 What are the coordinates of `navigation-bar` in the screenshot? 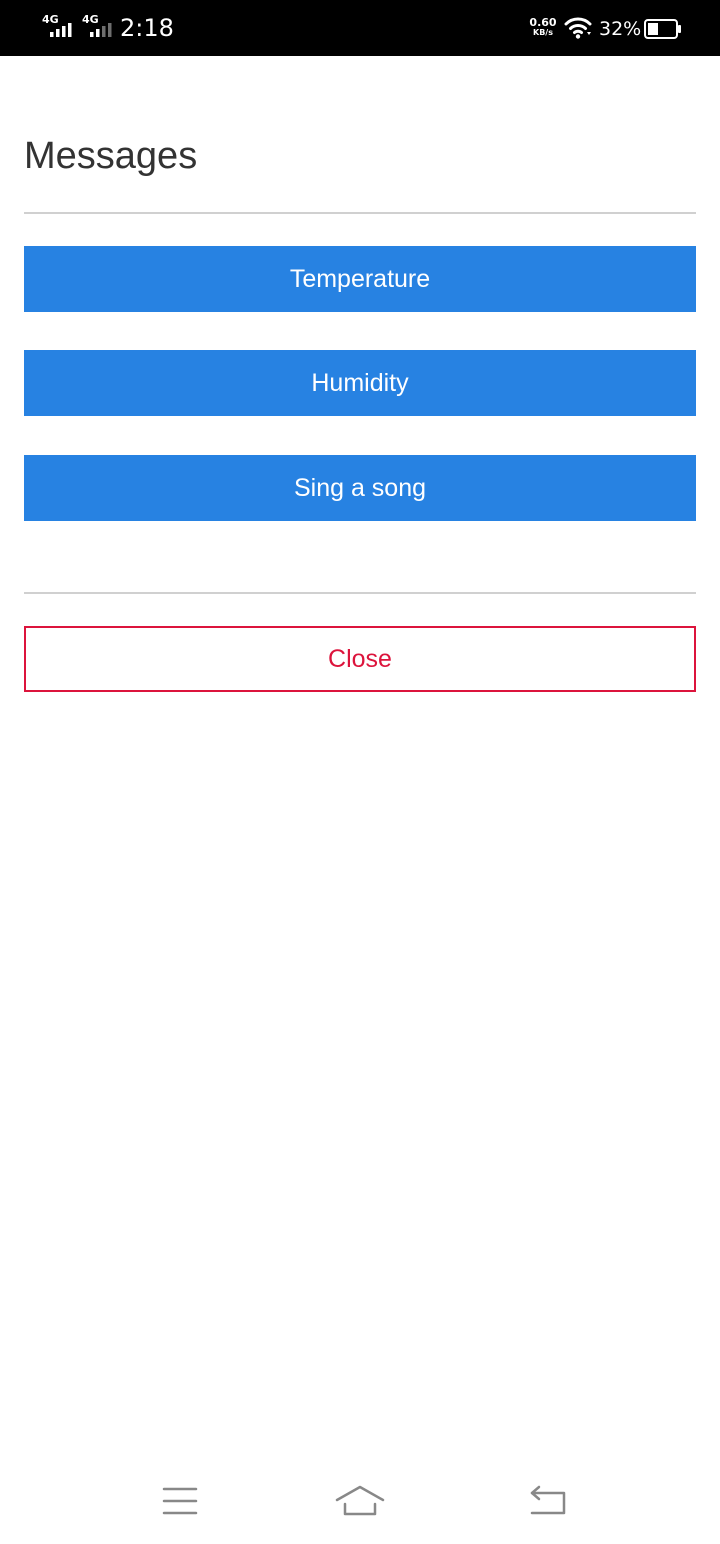 It's located at (360, 1502).